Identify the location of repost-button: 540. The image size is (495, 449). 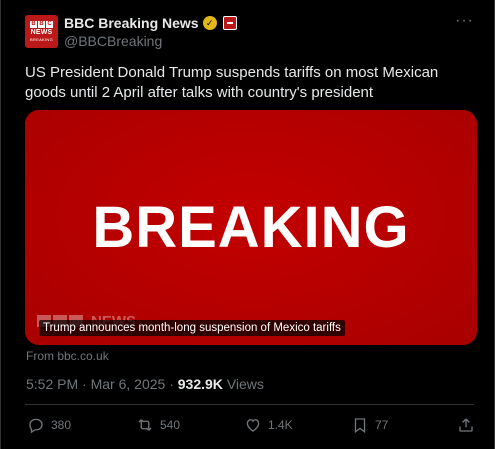
(158, 425).